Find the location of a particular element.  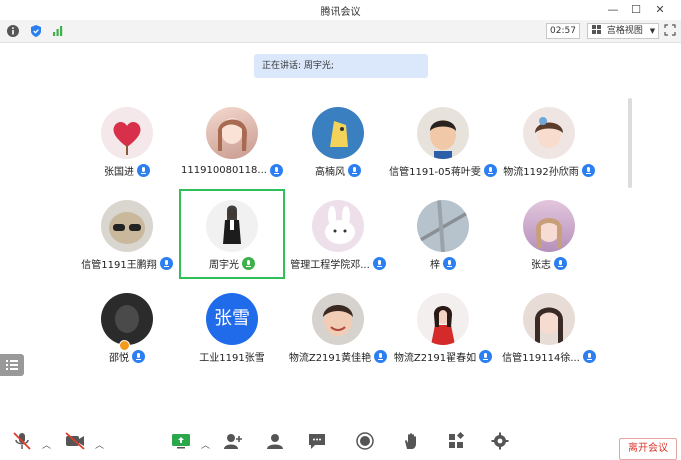

participant-name: 工业1191张雪 is located at coordinates (232, 358).